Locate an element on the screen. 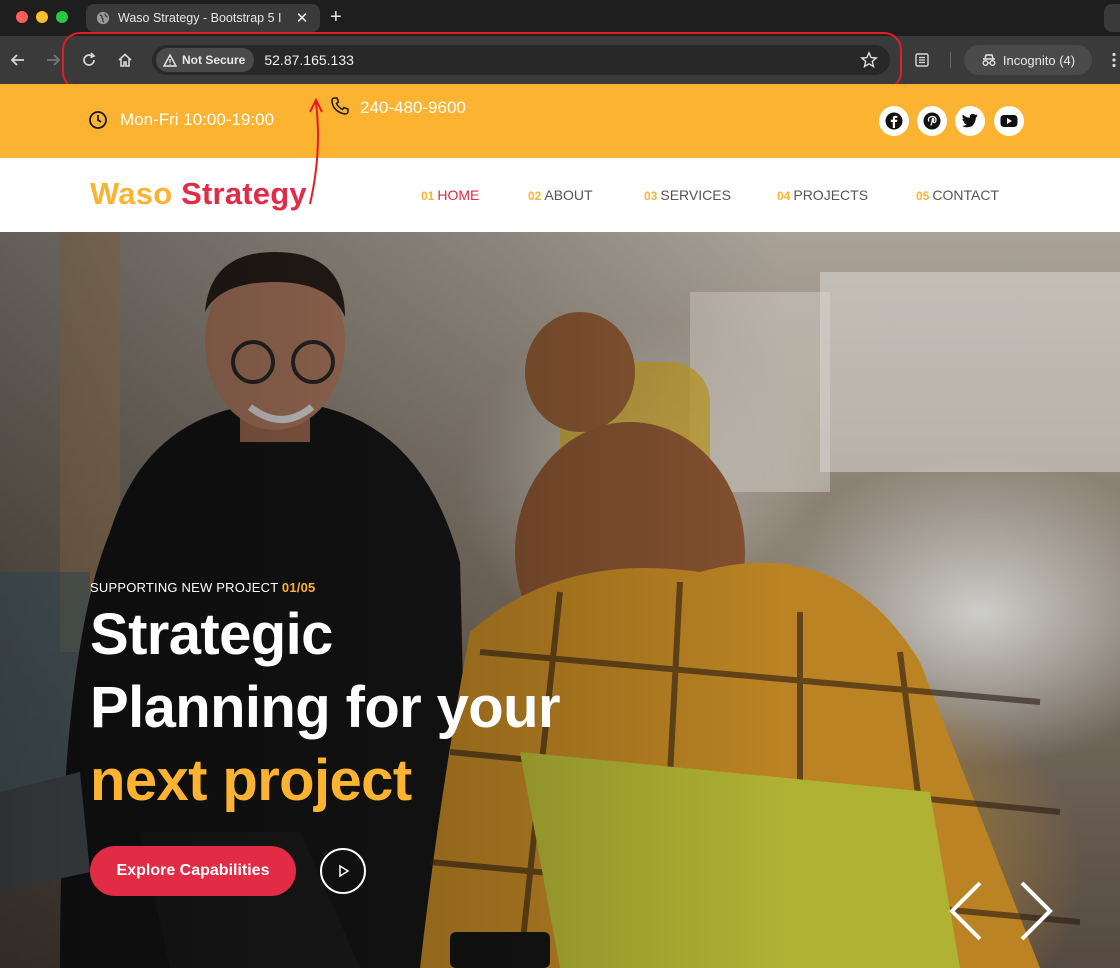 Image resolution: width=1120 pixels, height=968 pixels. nav-item-contact: 05 CONTACT is located at coordinates (957, 195).